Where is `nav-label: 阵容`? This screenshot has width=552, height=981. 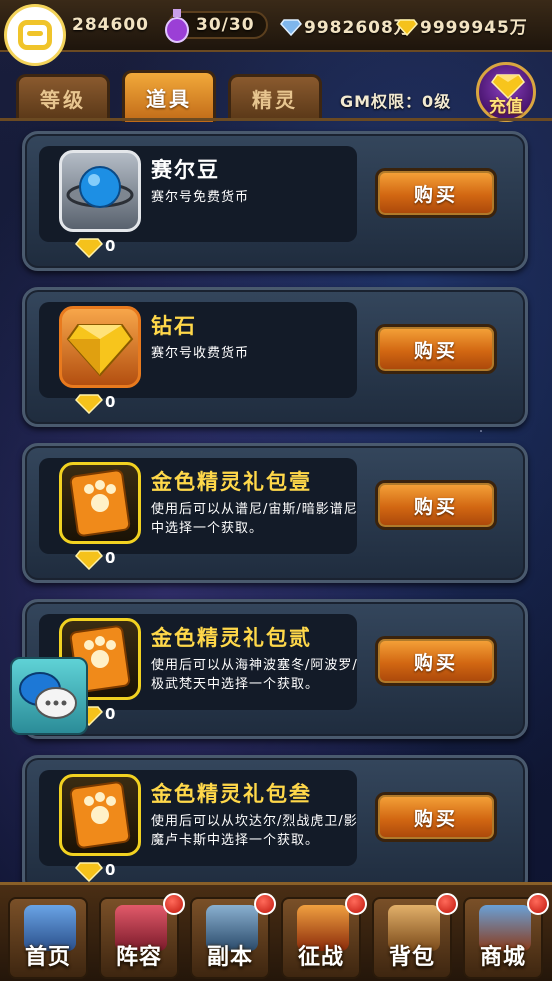
nav-label: 阵容 is located at coordinates (138, 957).